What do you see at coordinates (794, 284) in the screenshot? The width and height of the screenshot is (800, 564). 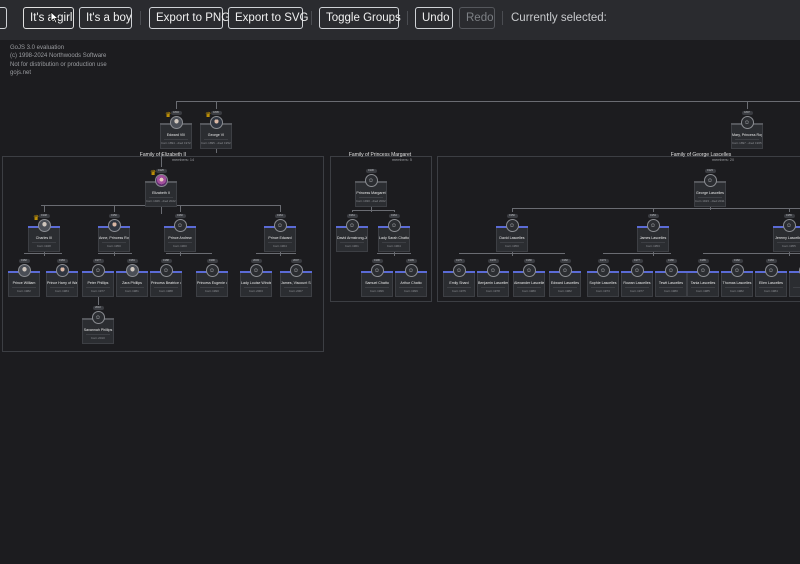 I see `person-node: Amy born` at bounding box center [794, 284].